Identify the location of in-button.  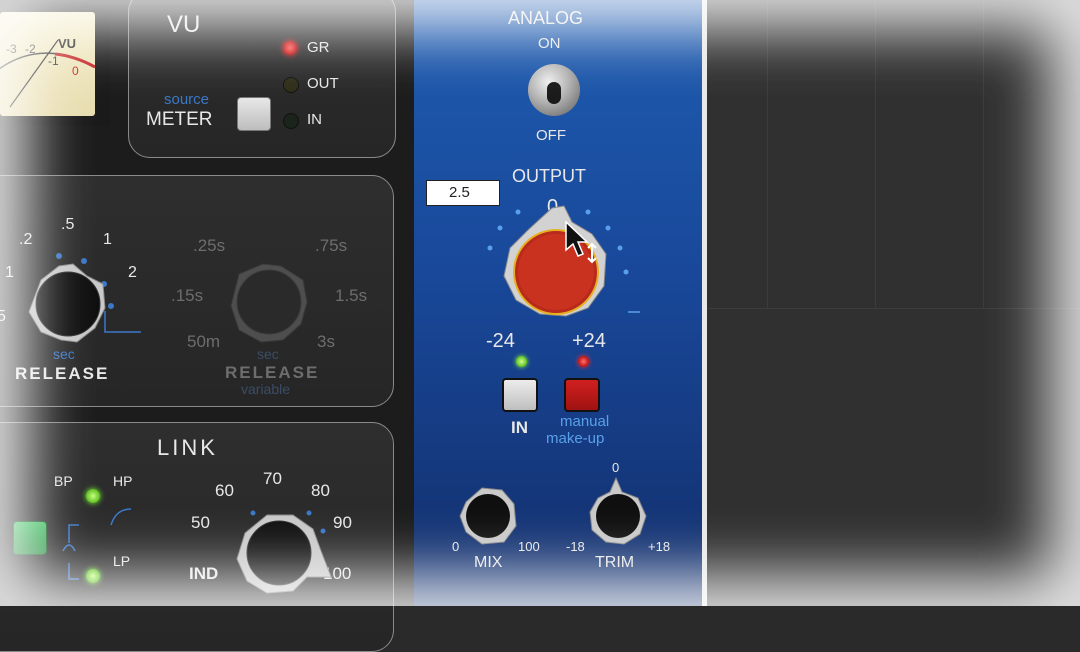
(520, 395).